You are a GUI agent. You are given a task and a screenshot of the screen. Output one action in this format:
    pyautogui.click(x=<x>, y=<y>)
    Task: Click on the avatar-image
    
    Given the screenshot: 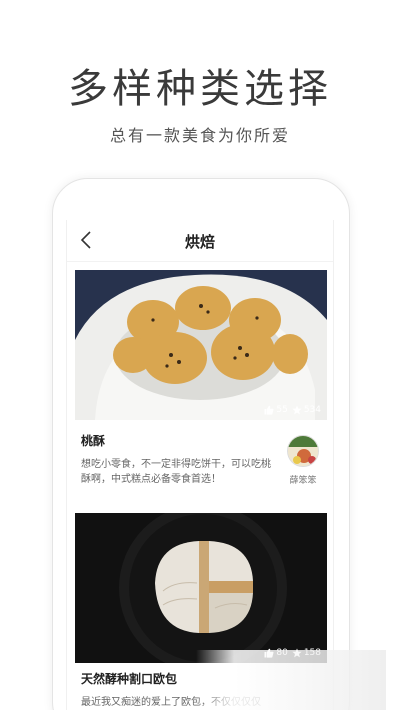 What is the action you would take?
    pyautogui.click(x=303, y=451)
    